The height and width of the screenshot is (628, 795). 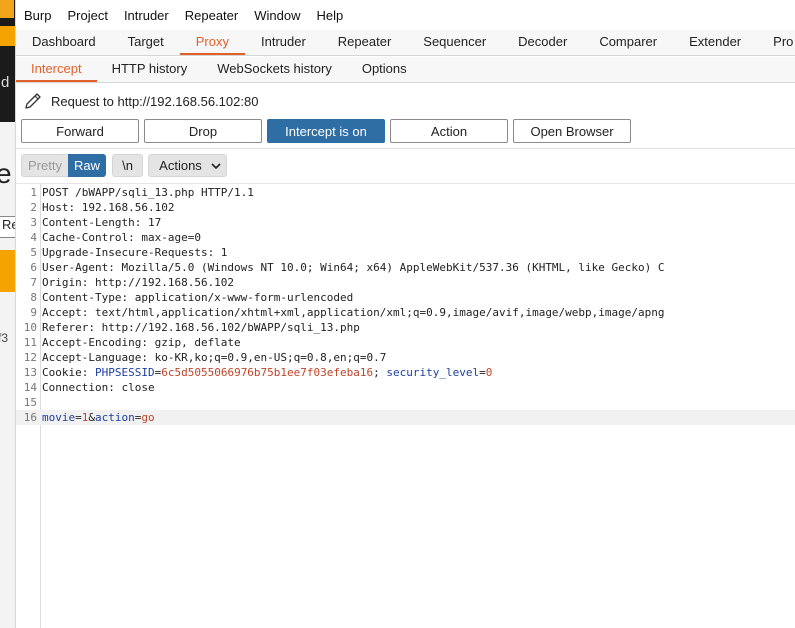 What do you see at coordinates (148, 192) in the screenshot?
I see `line-text: POST /bWAPP/sqli_13.php HTTP/1.1` at bounding box center [148, 192].